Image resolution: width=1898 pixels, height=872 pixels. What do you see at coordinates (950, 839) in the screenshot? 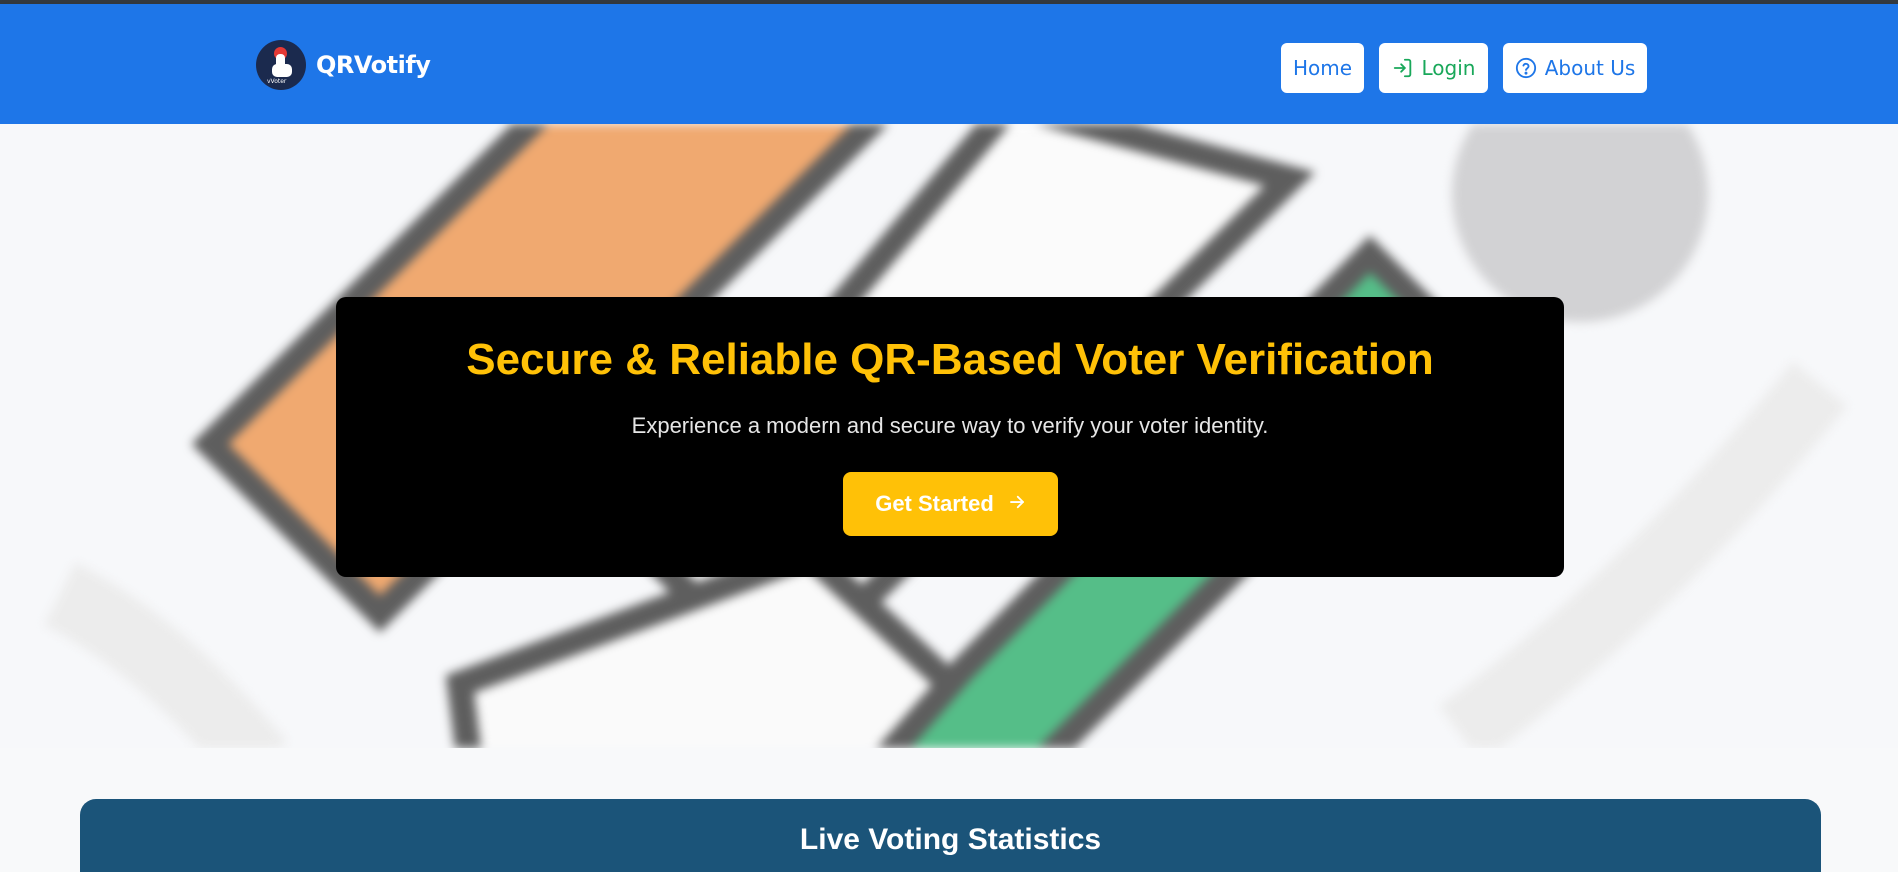
I see `stats-title: Live Voting Statistics` at bounding box center [950, 839].